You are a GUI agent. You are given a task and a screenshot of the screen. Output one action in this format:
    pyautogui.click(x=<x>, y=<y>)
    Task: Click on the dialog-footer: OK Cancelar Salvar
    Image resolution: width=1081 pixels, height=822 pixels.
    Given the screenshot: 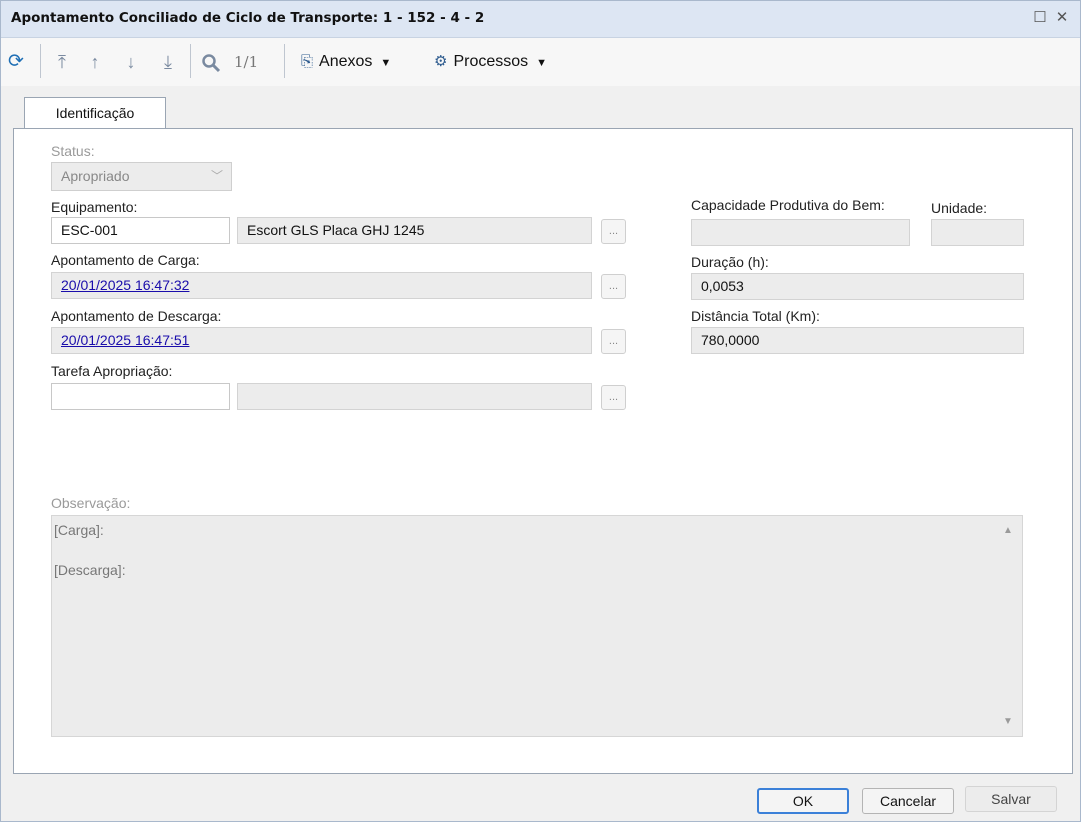 What is the action you would take?
    pyautogui.click(x=540, y=802)
    